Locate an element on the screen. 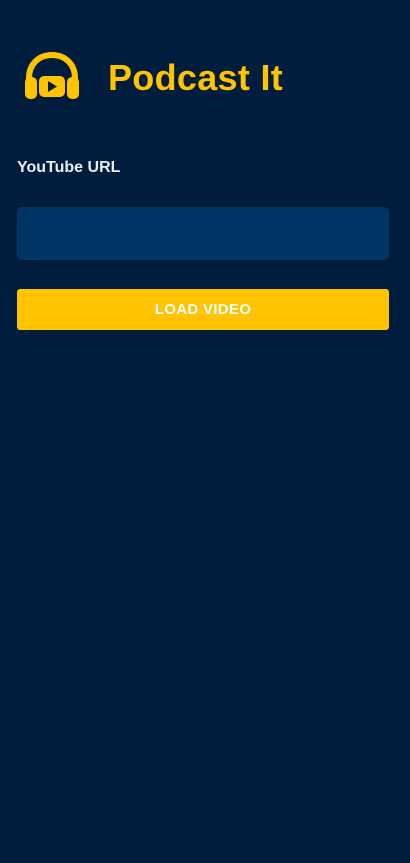  app-title: Podcast It is located at coordinates (196, 77).